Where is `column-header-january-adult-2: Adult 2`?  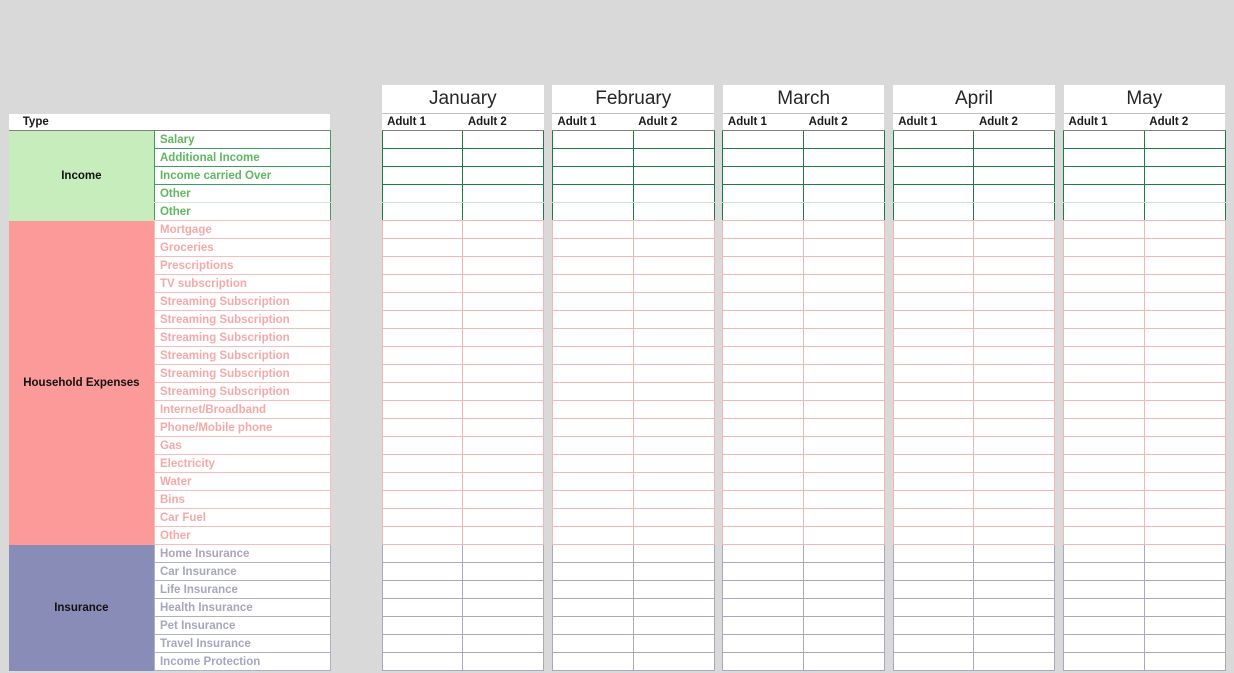 column-header-january-adult-2: Adult 2 is located at coordinates (503, 122).